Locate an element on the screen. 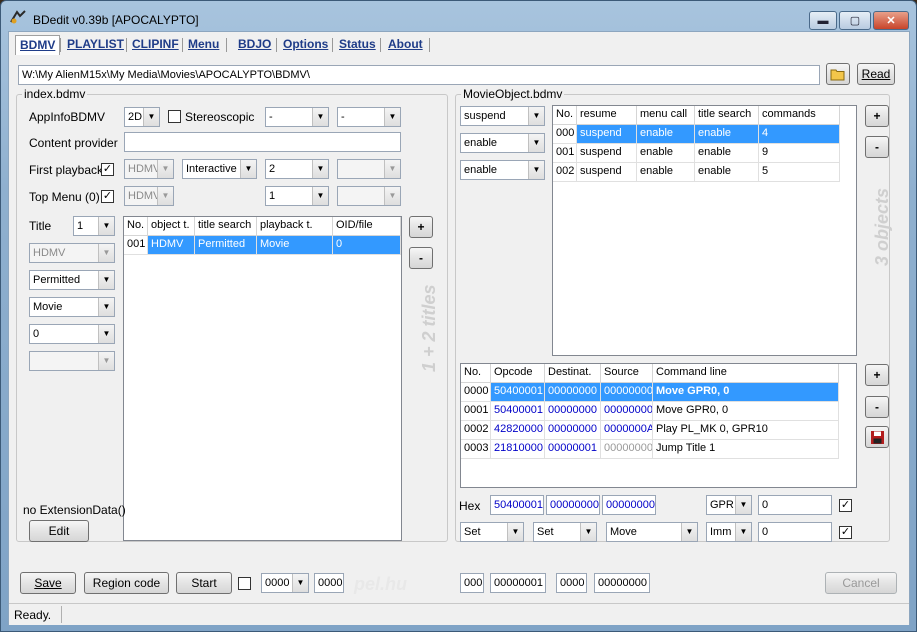 This screenshot has width=917, height=632. tab-bdjo: BDJO is located at coordinates (254, 45).